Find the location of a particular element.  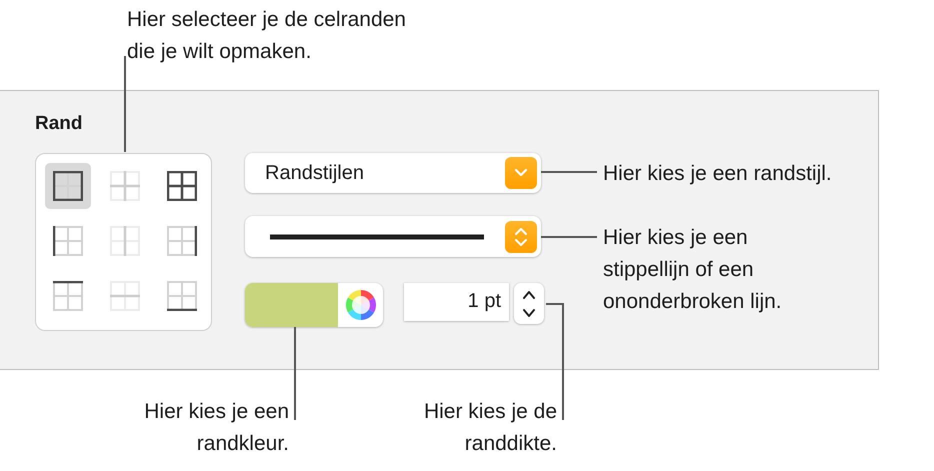

callout-text: Hier kies je de randdikte. is located at coordinates (490, 428).